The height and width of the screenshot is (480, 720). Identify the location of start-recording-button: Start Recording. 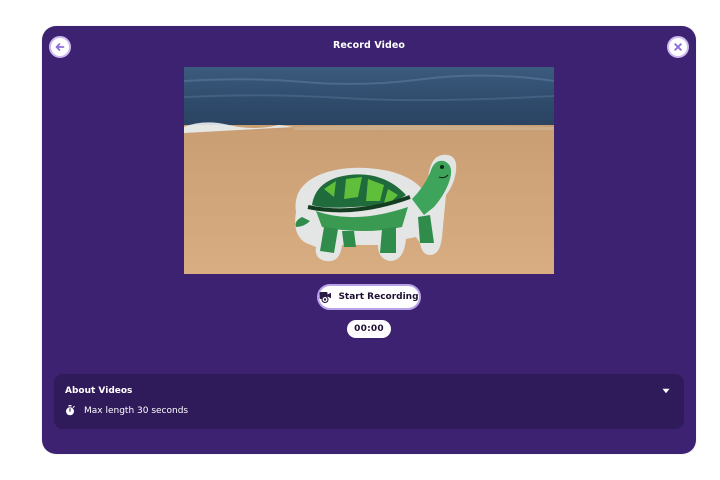
(369, 297).